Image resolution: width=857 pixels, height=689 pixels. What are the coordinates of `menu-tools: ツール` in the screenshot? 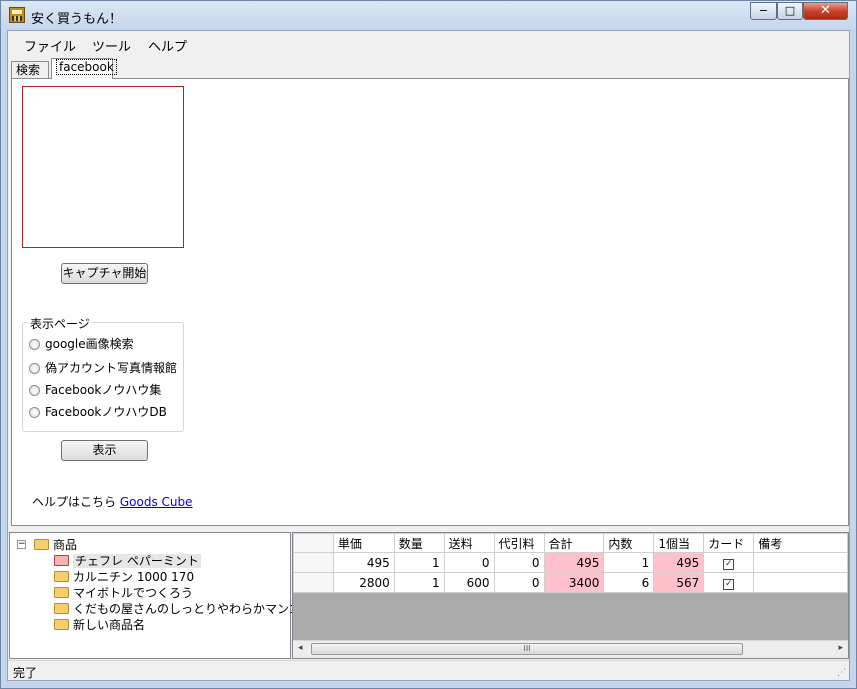 It's located at (111, 45).